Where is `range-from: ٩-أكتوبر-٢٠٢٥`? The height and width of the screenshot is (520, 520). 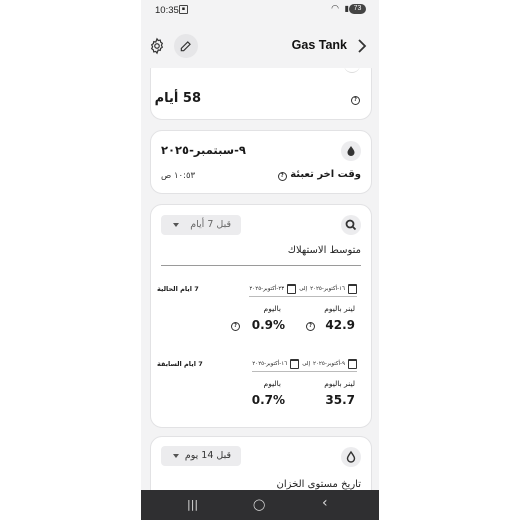
range-from: ٩-أكتوبر-٢٠٢٥ is located at coordinates (329, 364).